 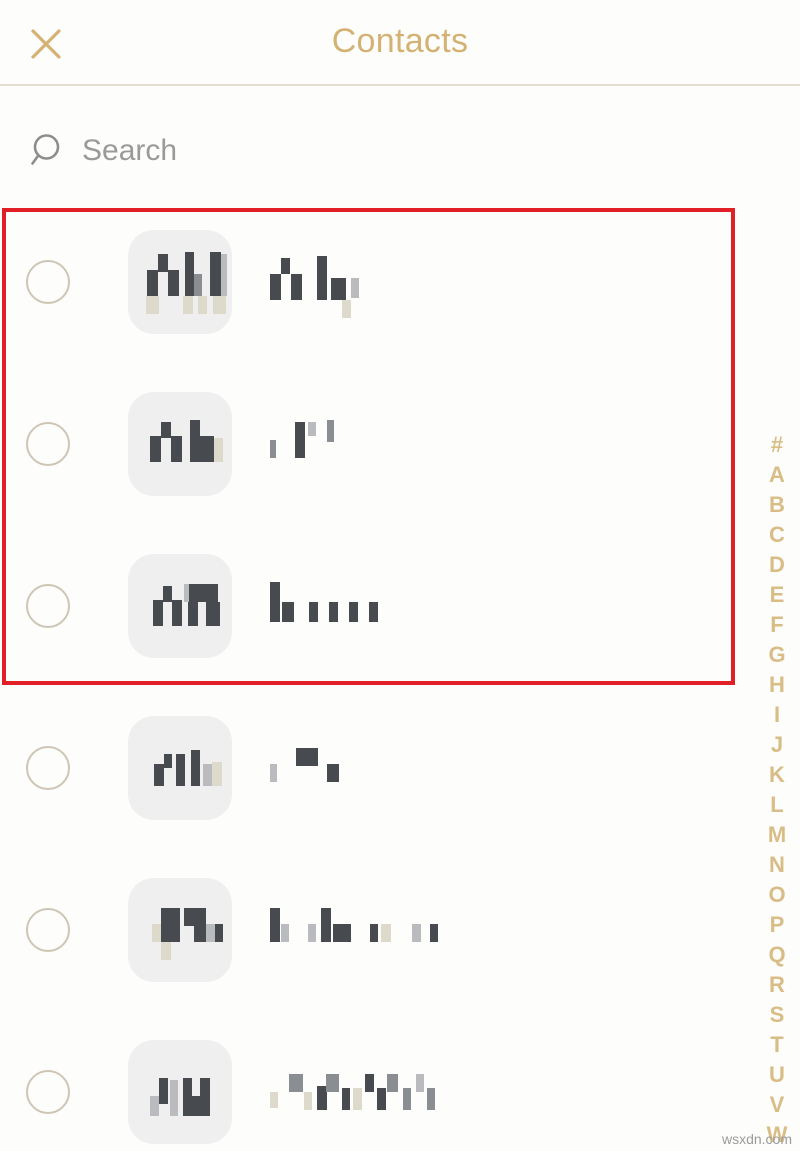 What do you see at coordinates (777, 625) in the screenshot?
I see `alpha-index-letter: F` at bounding box center [777, 625].